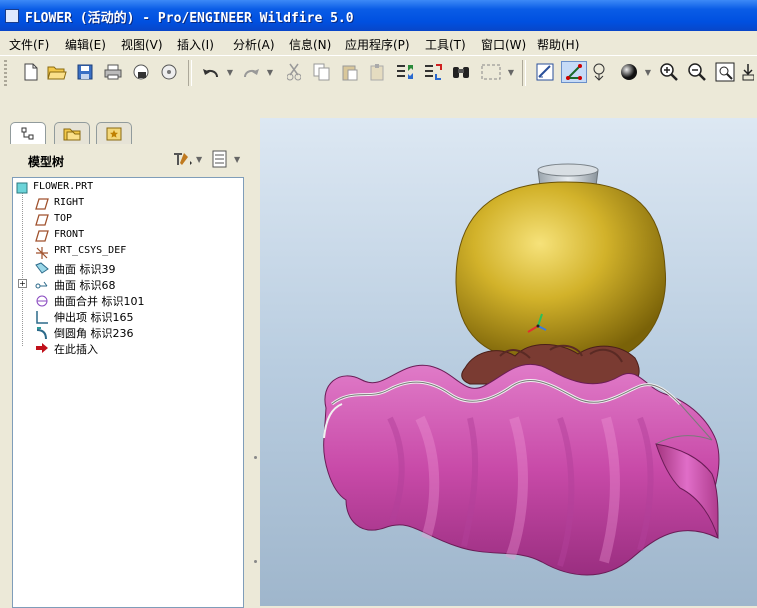 This screenshot has height=608, width=757. Describe the element at coordinates (251, 72) in the screenshot. I see `redo-icon` at that location.